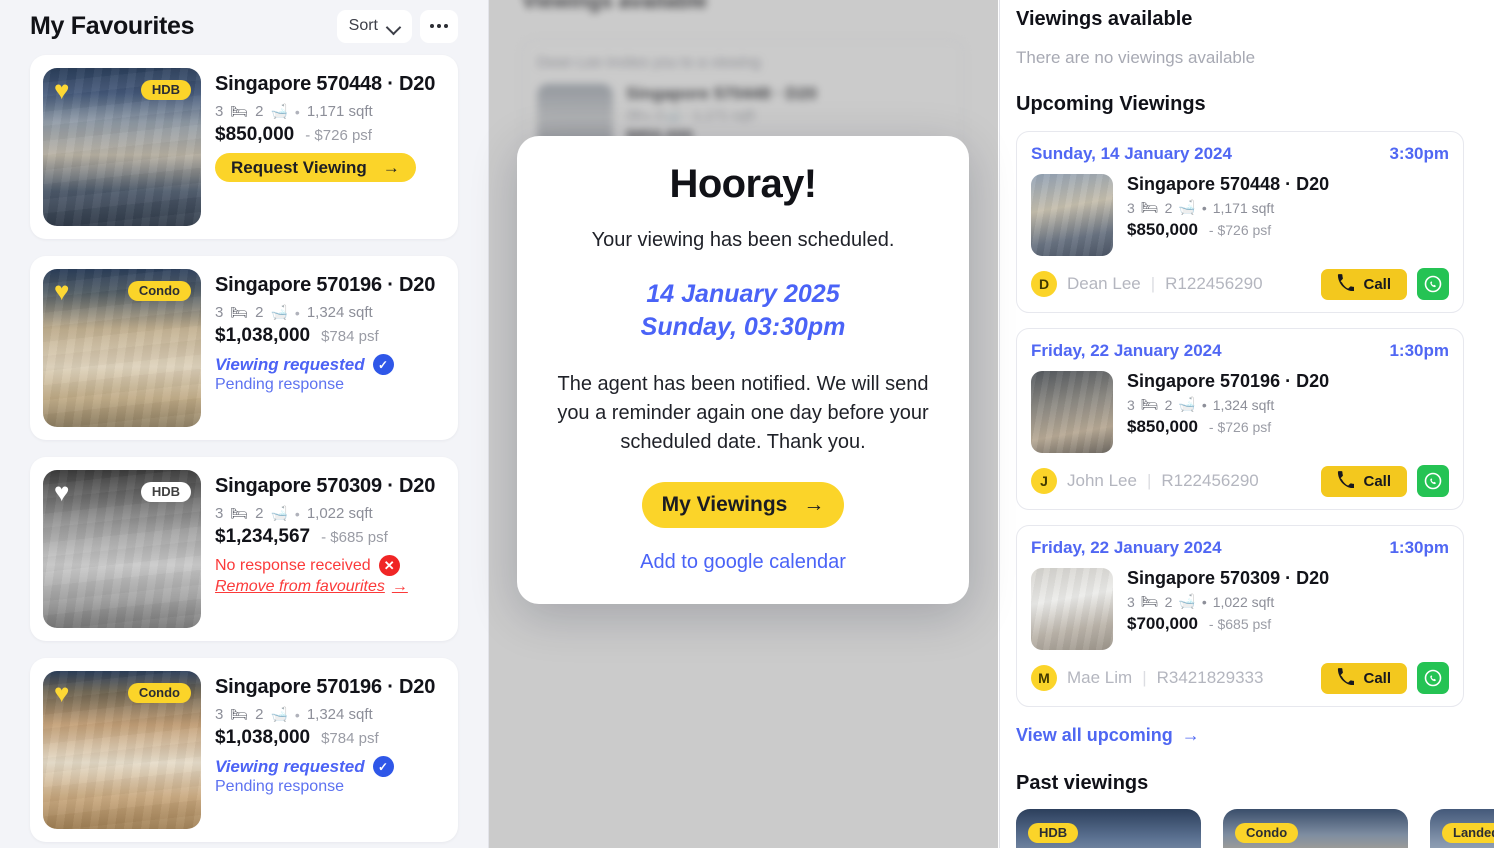 This screenshot has width=1494, height=848. I want to click on property-area: 1,324 sqft, so click(339, 313).